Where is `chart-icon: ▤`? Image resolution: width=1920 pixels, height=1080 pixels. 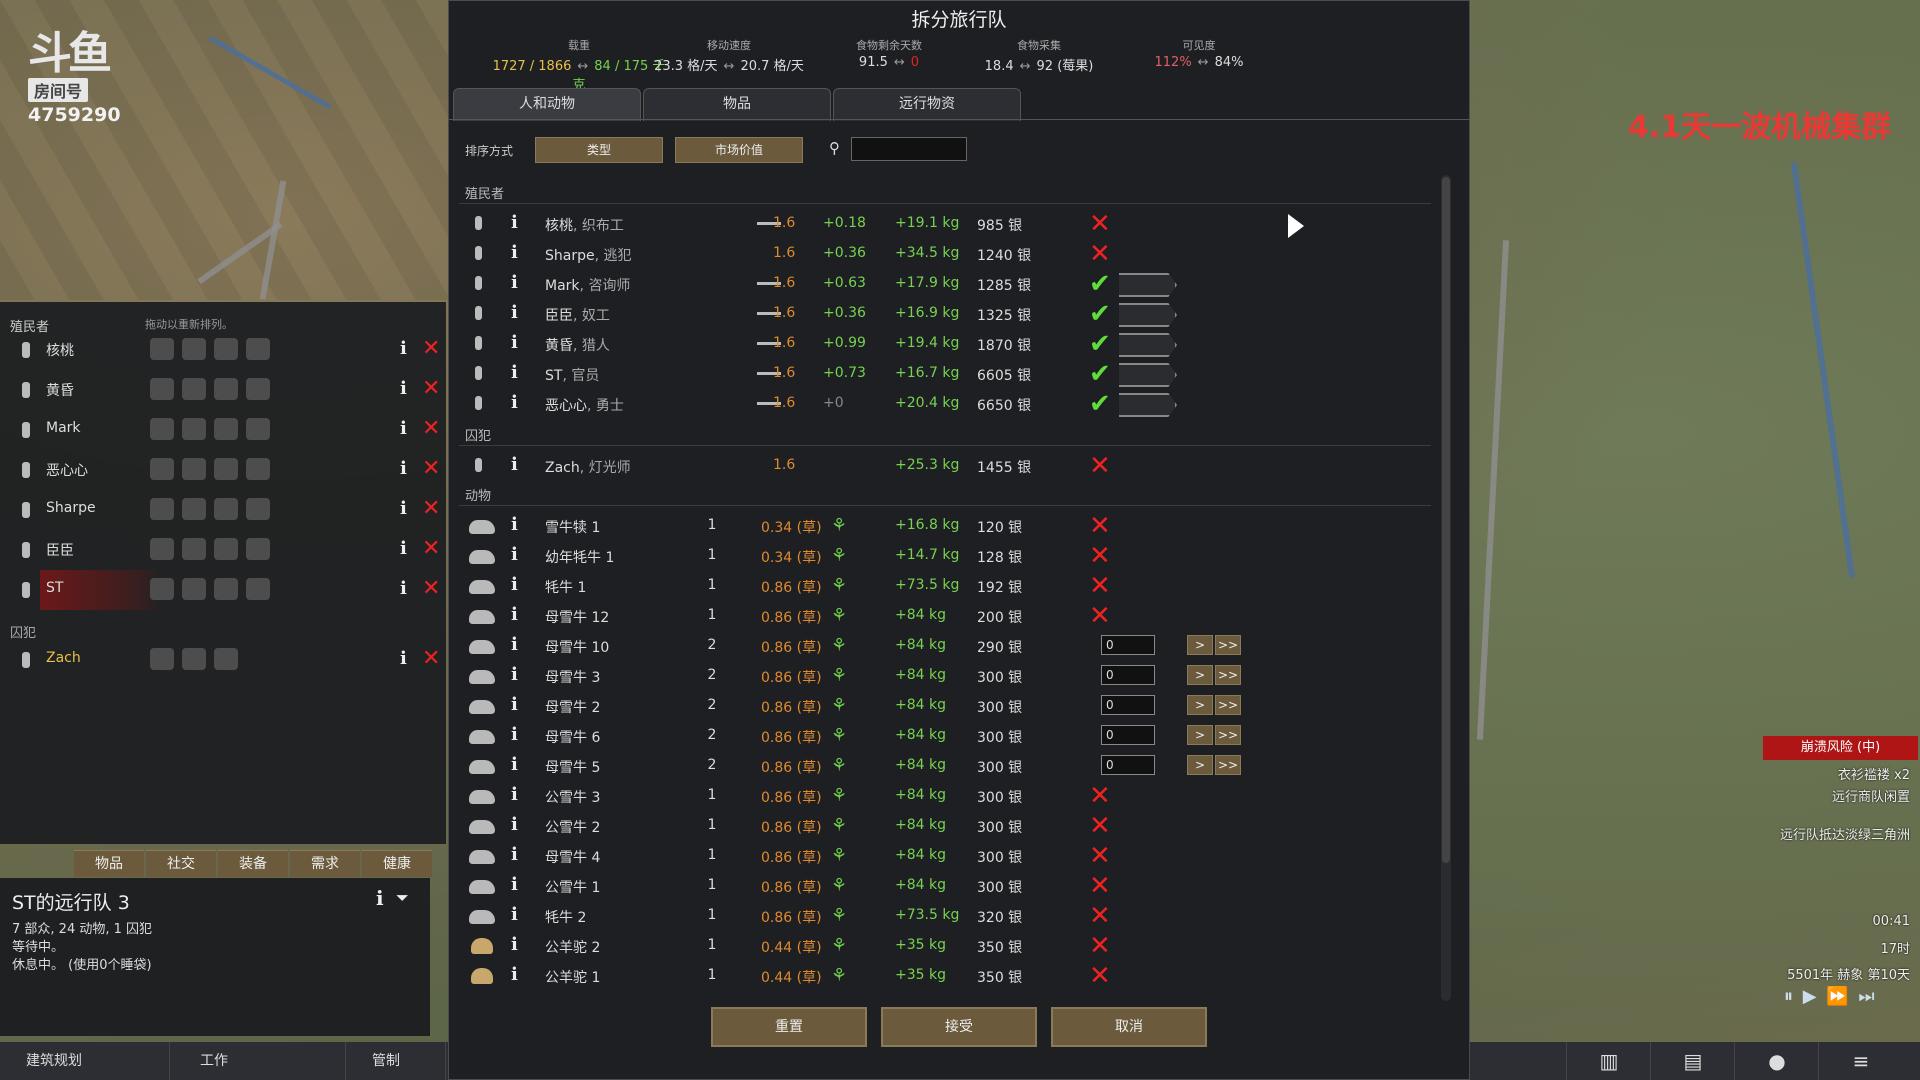
chart-icon: ▤ is located at coordinates (1692, 1061).